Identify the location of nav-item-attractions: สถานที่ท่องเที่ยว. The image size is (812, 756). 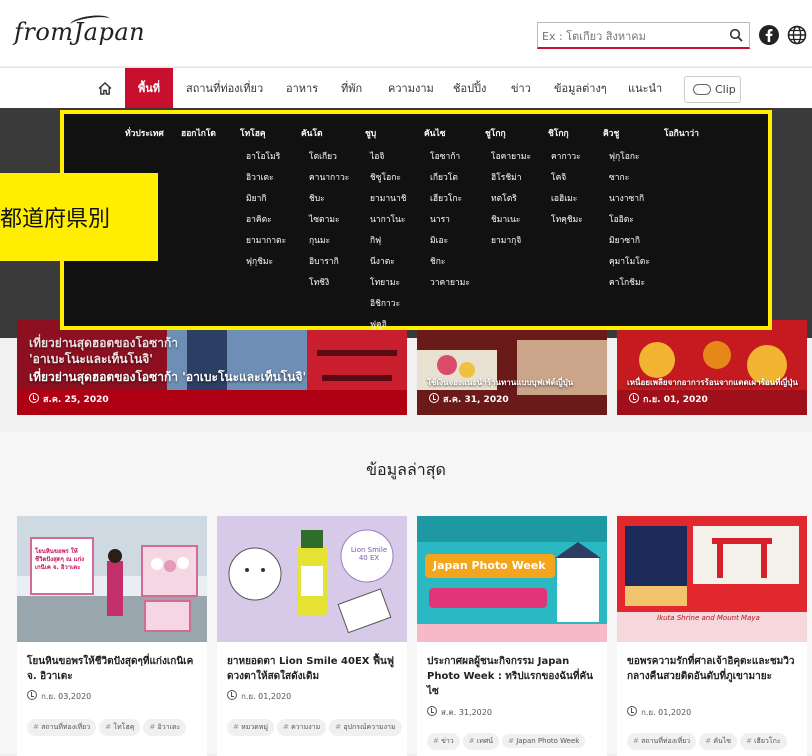
(224, 88).